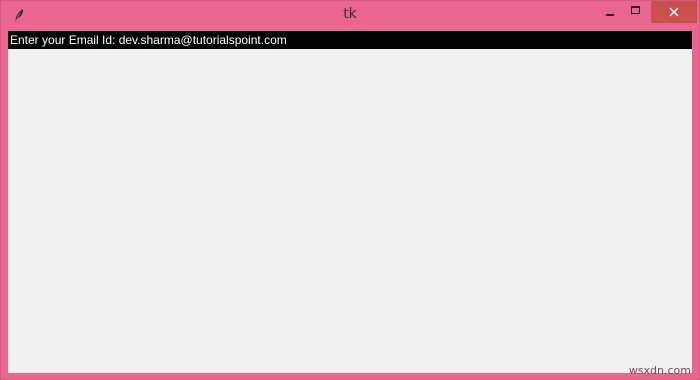  I want to click on maximize-button, so click(636, 12).